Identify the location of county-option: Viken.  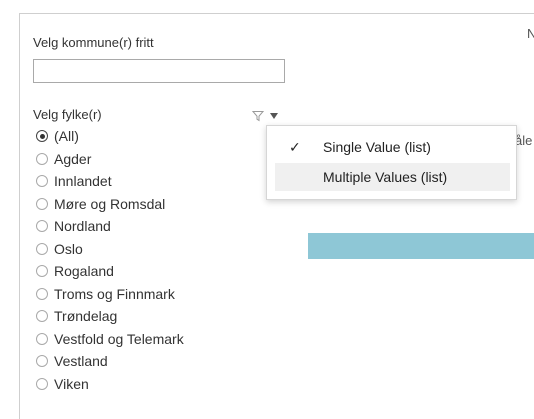
(110, 384).